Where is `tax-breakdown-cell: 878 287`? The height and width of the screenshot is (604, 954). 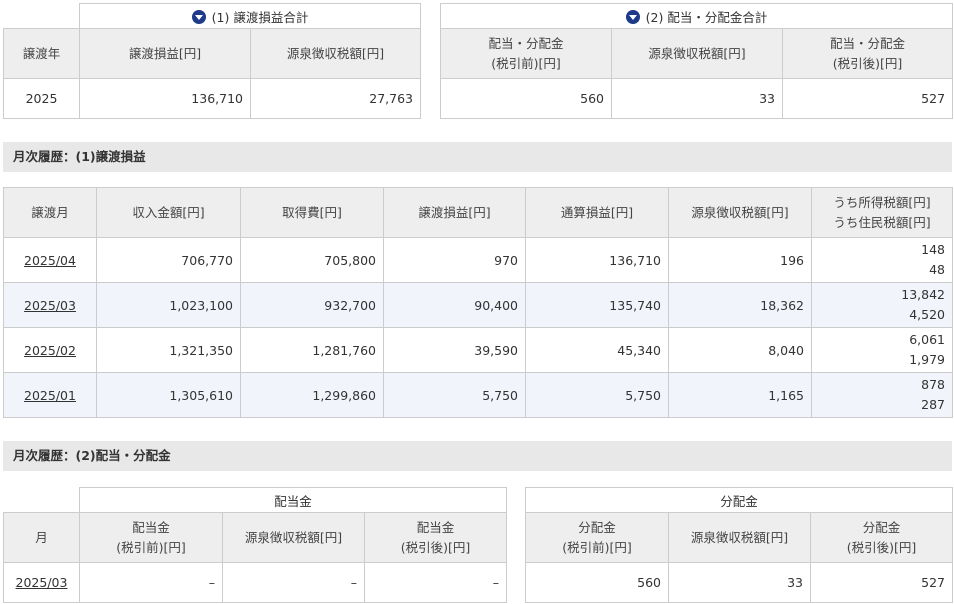 tax-breakdown-cell: 878 287 is located at coordinates (882, 395).